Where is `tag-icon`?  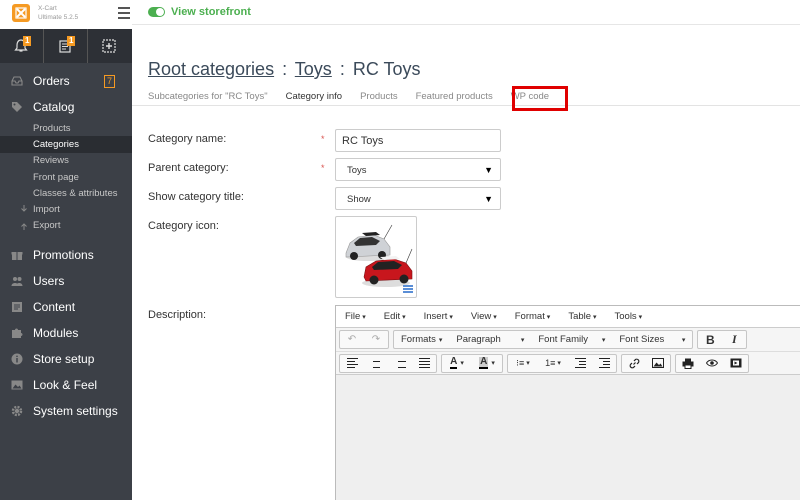 tag-icon is located at coordinates (17, 107).